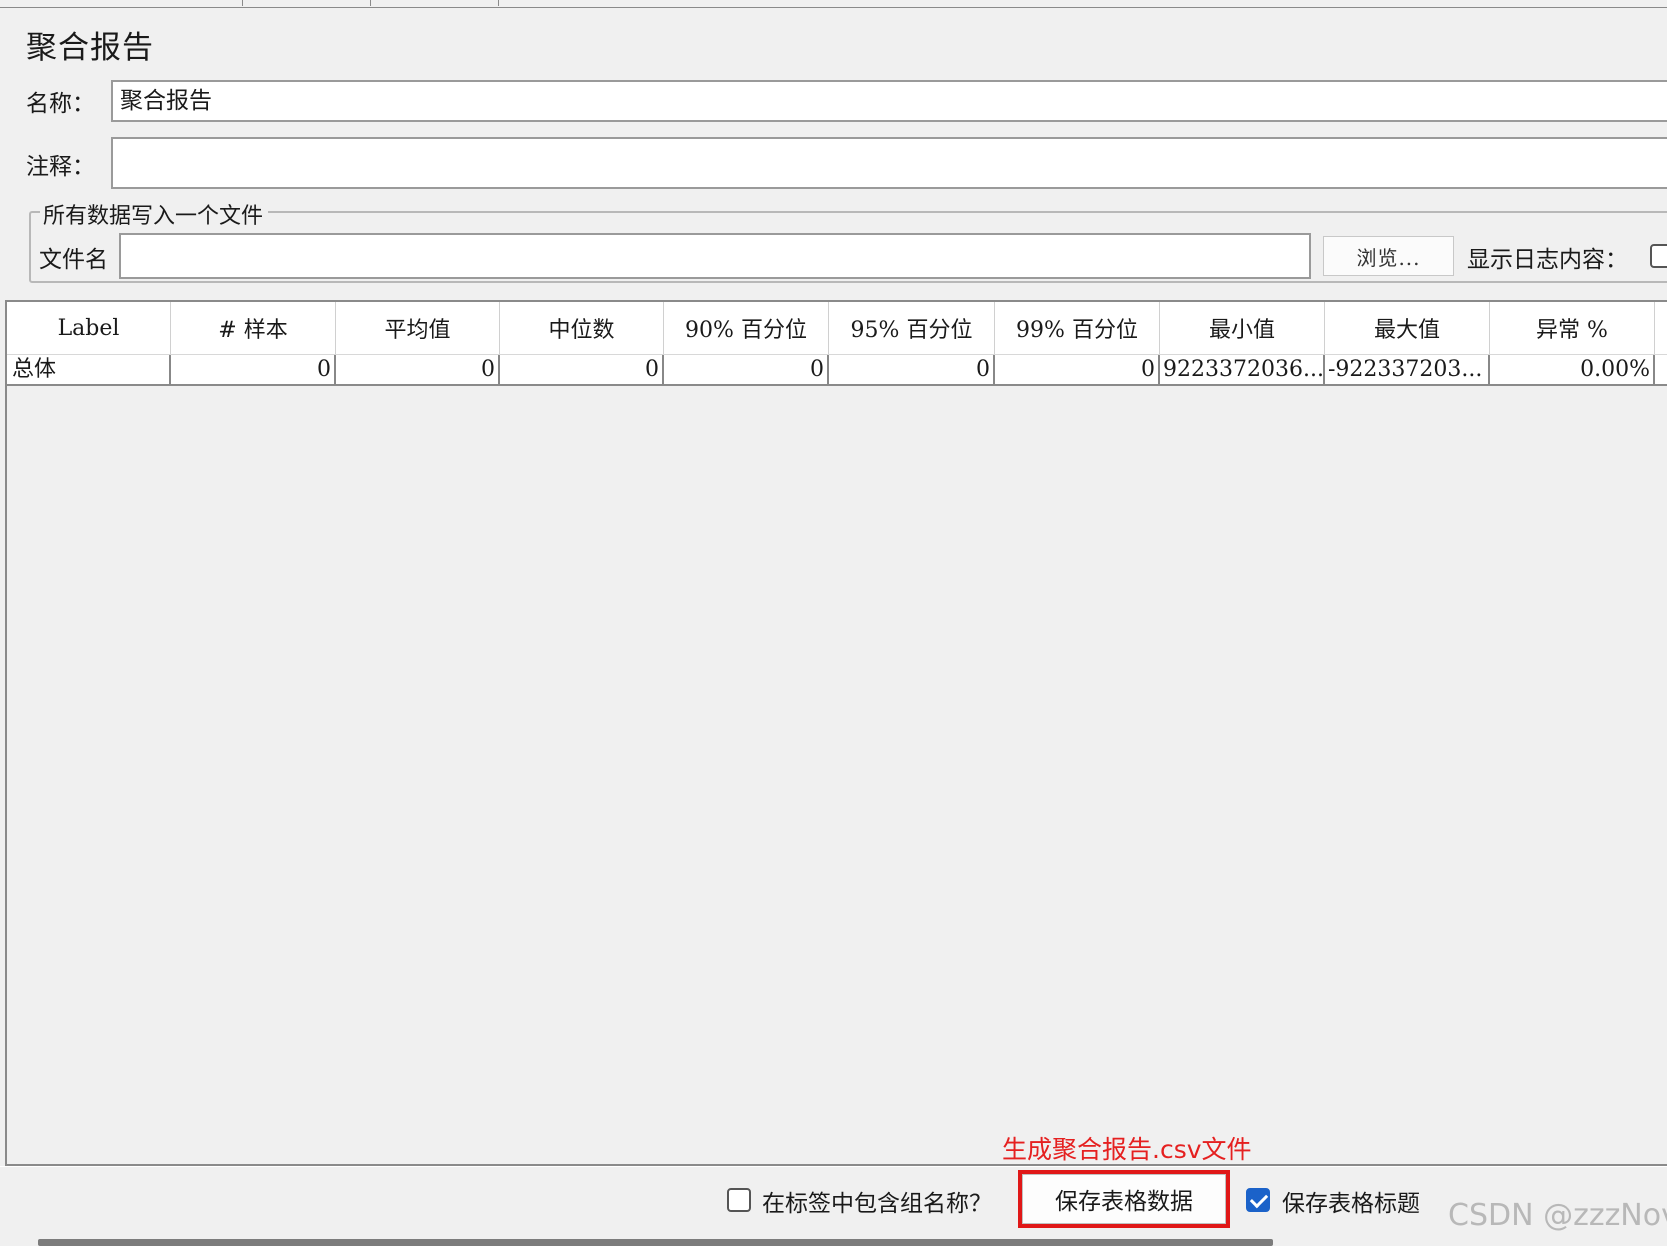  I want to click on save-table-data-button: 保存表格数据, so click(1124, 1199).